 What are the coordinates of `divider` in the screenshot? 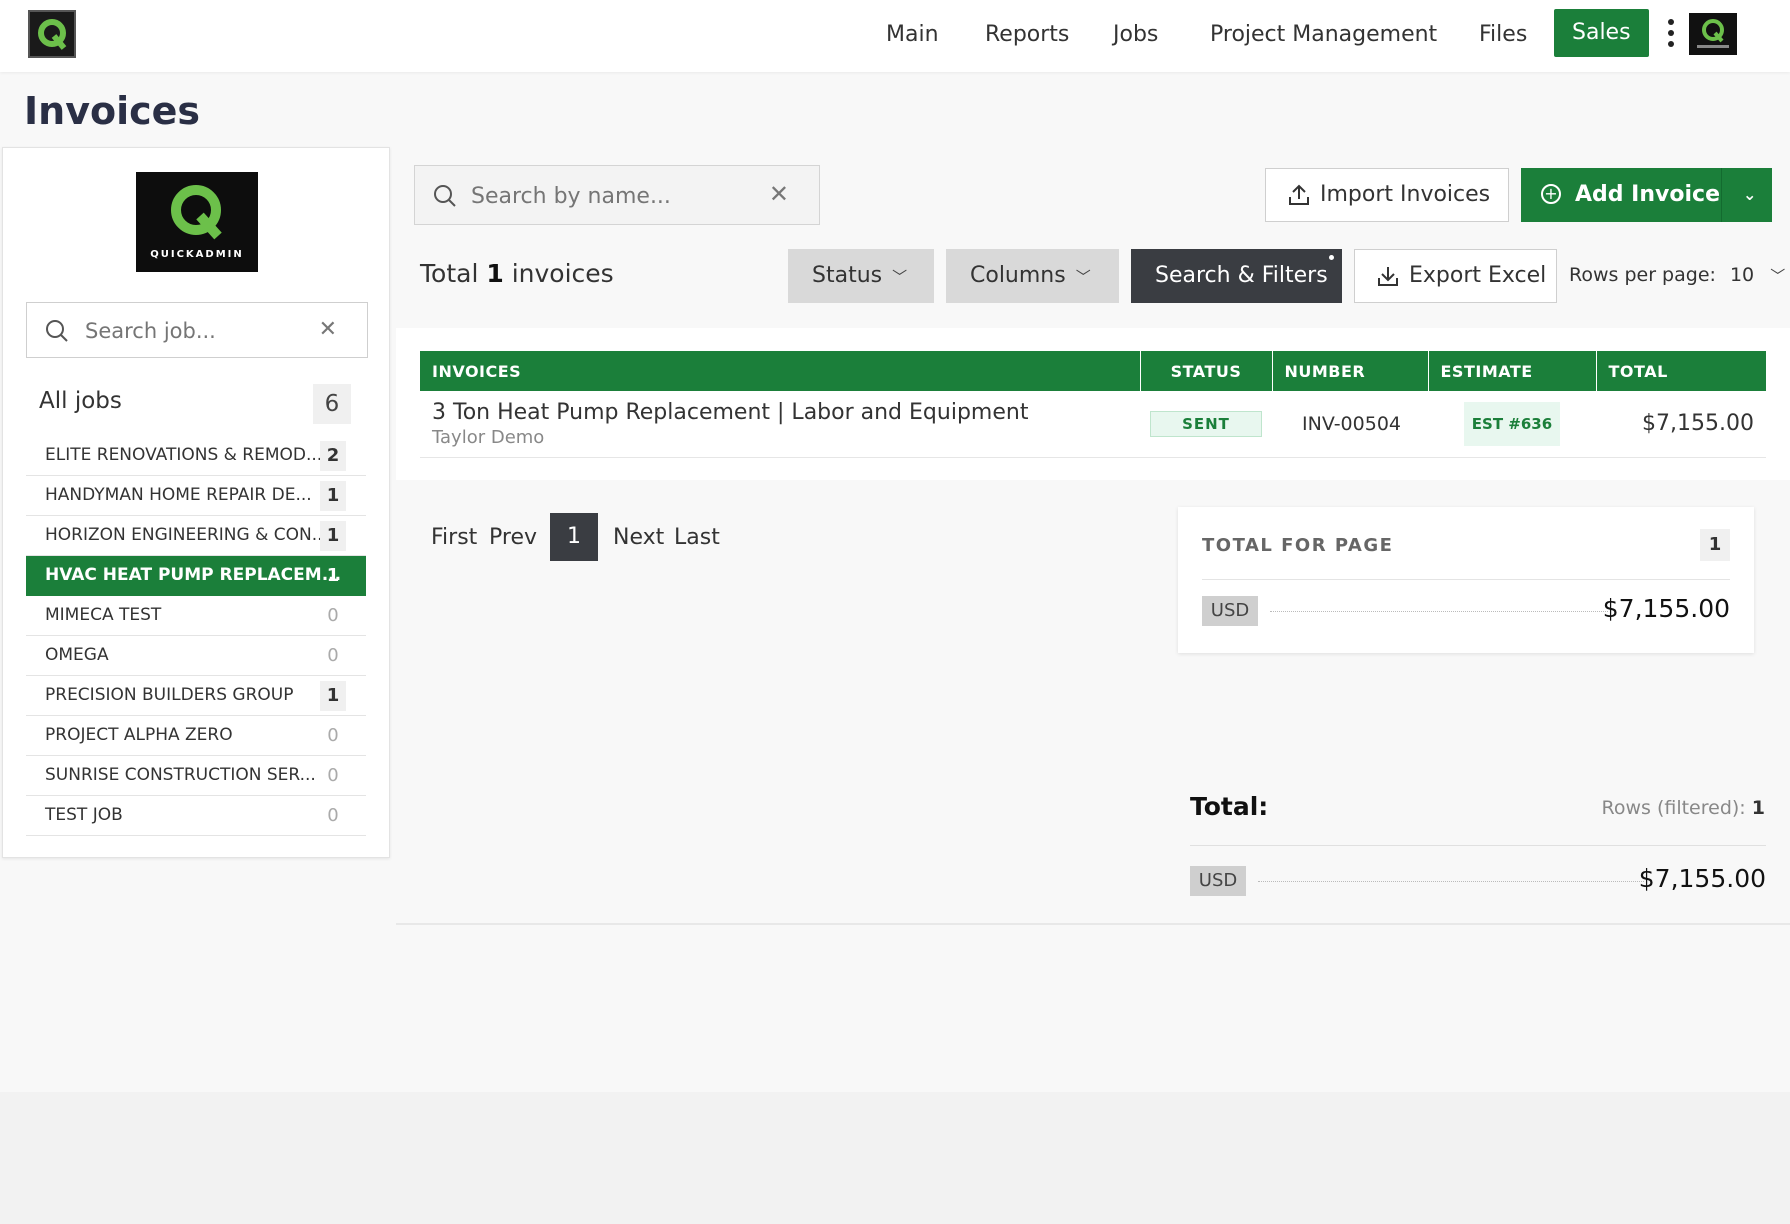 It's located at (1478, 845).